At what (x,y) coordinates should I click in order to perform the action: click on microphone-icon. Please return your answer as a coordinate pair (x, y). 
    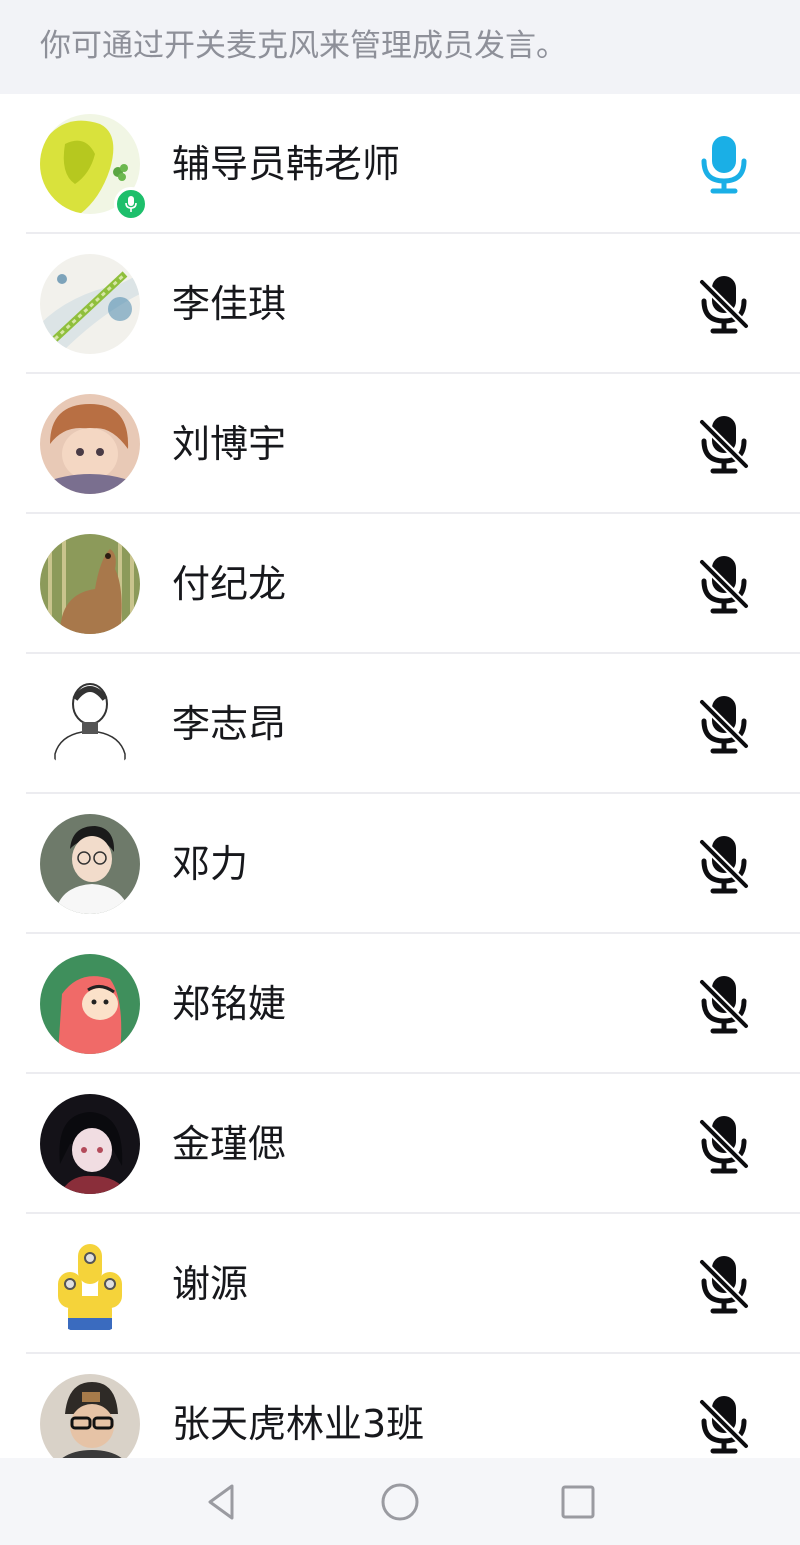
    Looking at the image, I should click on (724, 165).